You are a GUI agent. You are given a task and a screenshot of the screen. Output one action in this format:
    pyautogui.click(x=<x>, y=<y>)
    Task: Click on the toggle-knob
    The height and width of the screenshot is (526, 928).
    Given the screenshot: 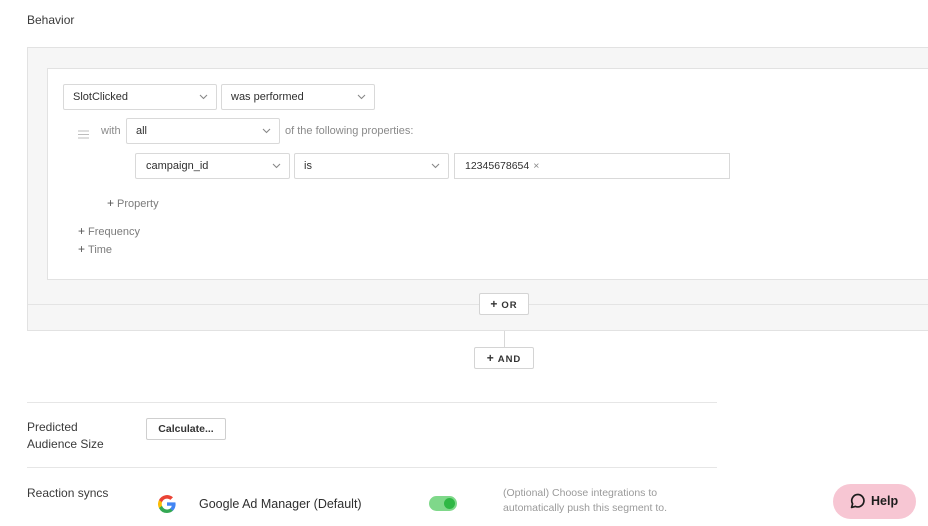 What is the action you would take?
    pyautogui.click(x=449, y=503)
    